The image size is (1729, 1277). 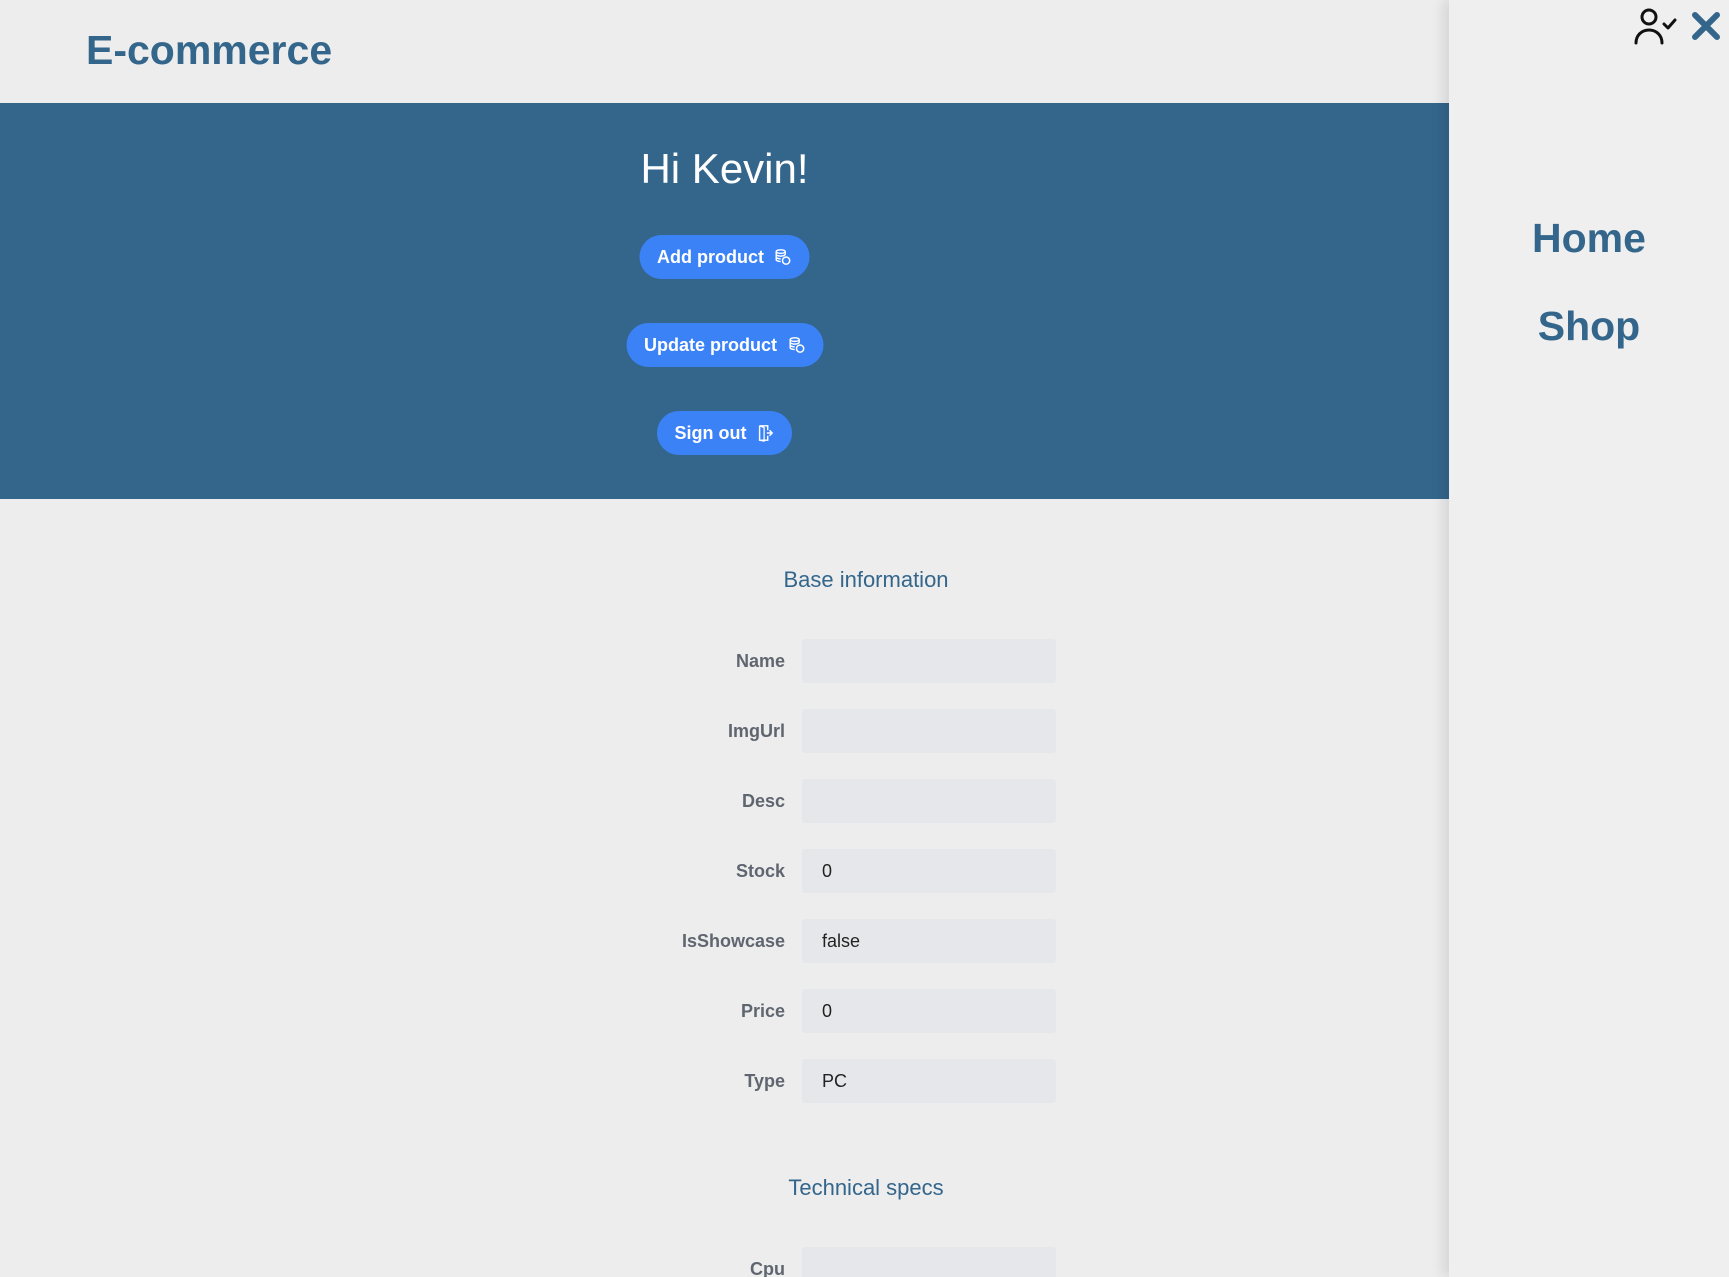 I want to click on form-row-name: Name, so click(x=724, y=661).